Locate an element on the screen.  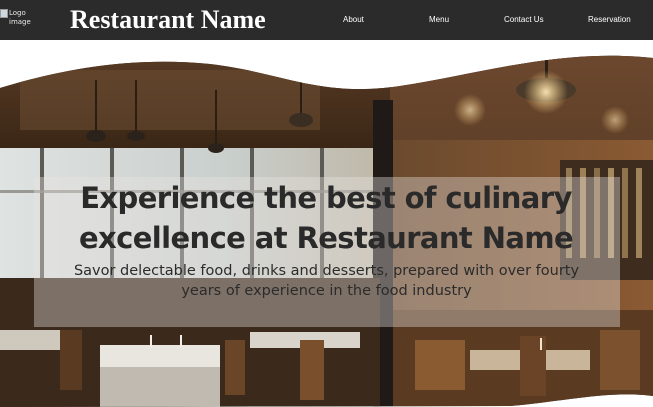
broken-image-icon is located at coordinates (4, 13).